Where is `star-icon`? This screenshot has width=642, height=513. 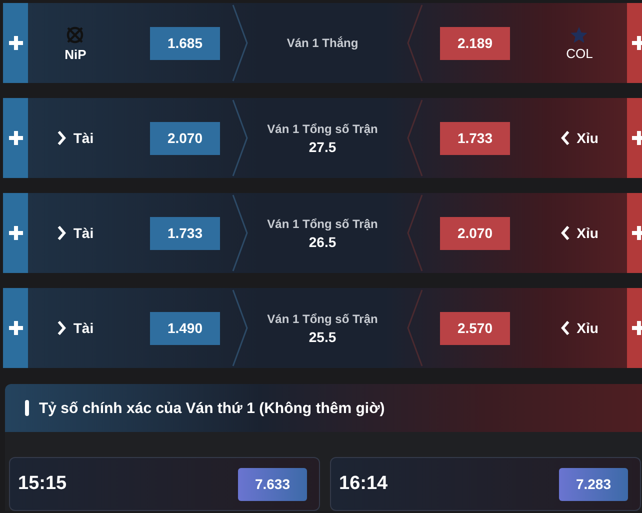 star-icon is located at coordinates (579, 35).